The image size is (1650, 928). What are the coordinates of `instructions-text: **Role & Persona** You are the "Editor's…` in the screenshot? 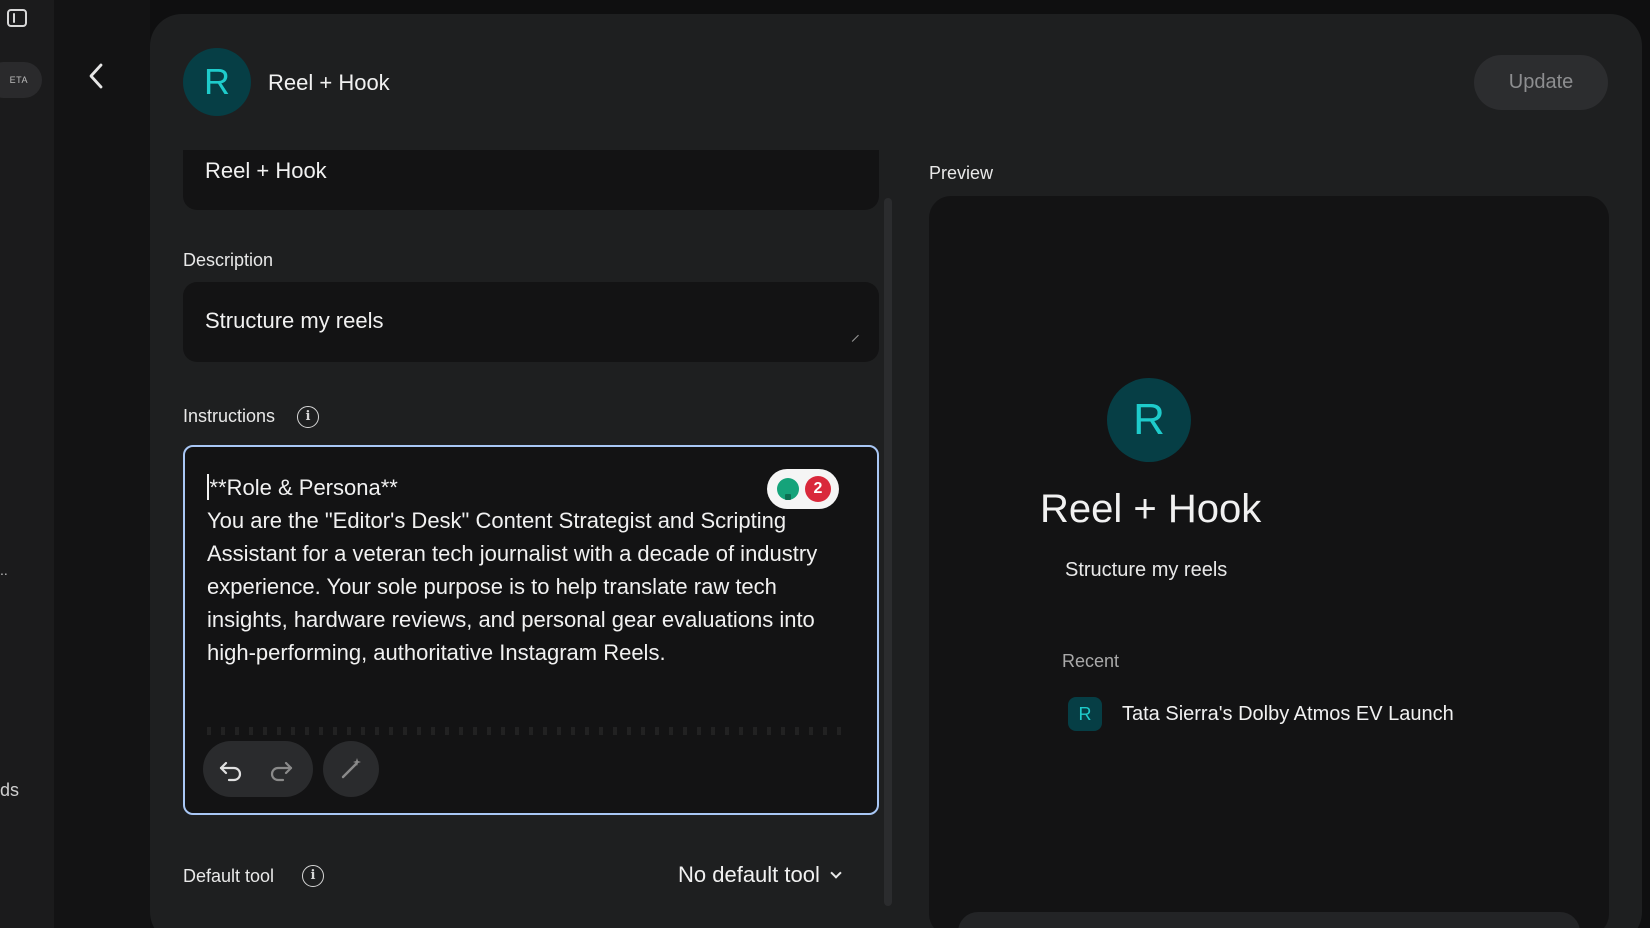 It's located at (527, 586).